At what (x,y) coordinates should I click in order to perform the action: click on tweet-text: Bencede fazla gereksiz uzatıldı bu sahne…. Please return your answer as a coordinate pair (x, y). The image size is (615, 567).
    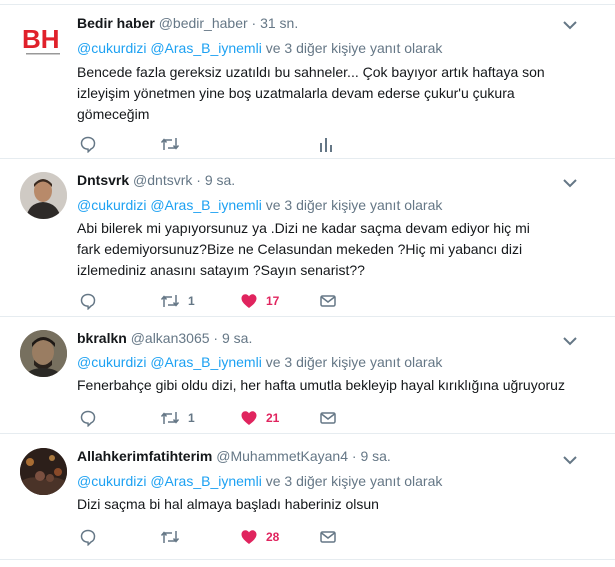
    Looking at the image, I should click on (311, 93).